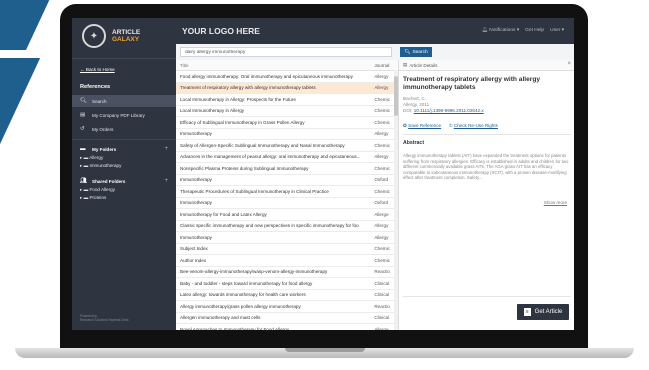 This screenshot has height=370, width=649. What do you see at coordinates (83, 149) in the screenshot?
I see `folder-icon: ▬` at bounding box center [83, 149].